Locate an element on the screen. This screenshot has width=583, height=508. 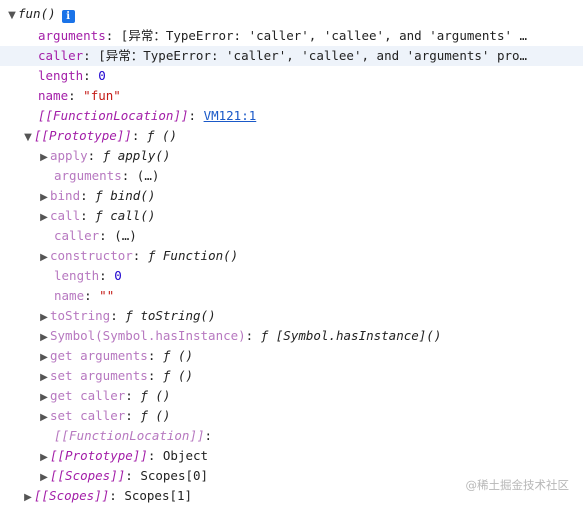
source-link: VM121:1 is located at coordinates (230, 115).